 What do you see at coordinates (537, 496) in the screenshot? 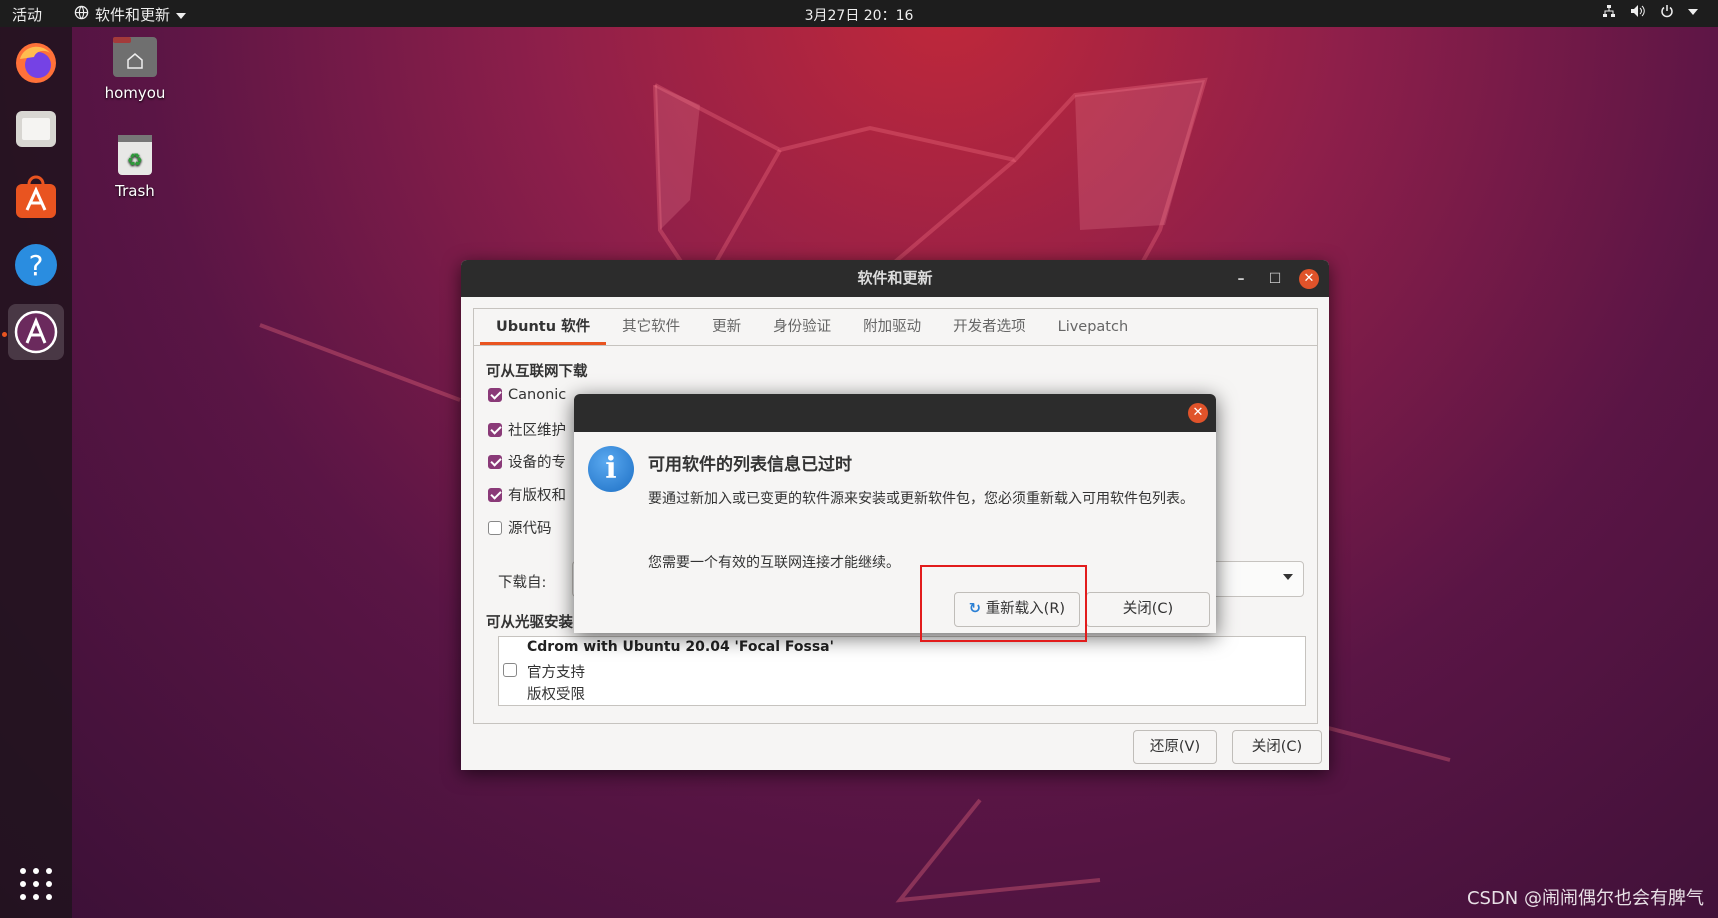
I see `checkbox-label: 有版权和` at bounding box center [537, 496].